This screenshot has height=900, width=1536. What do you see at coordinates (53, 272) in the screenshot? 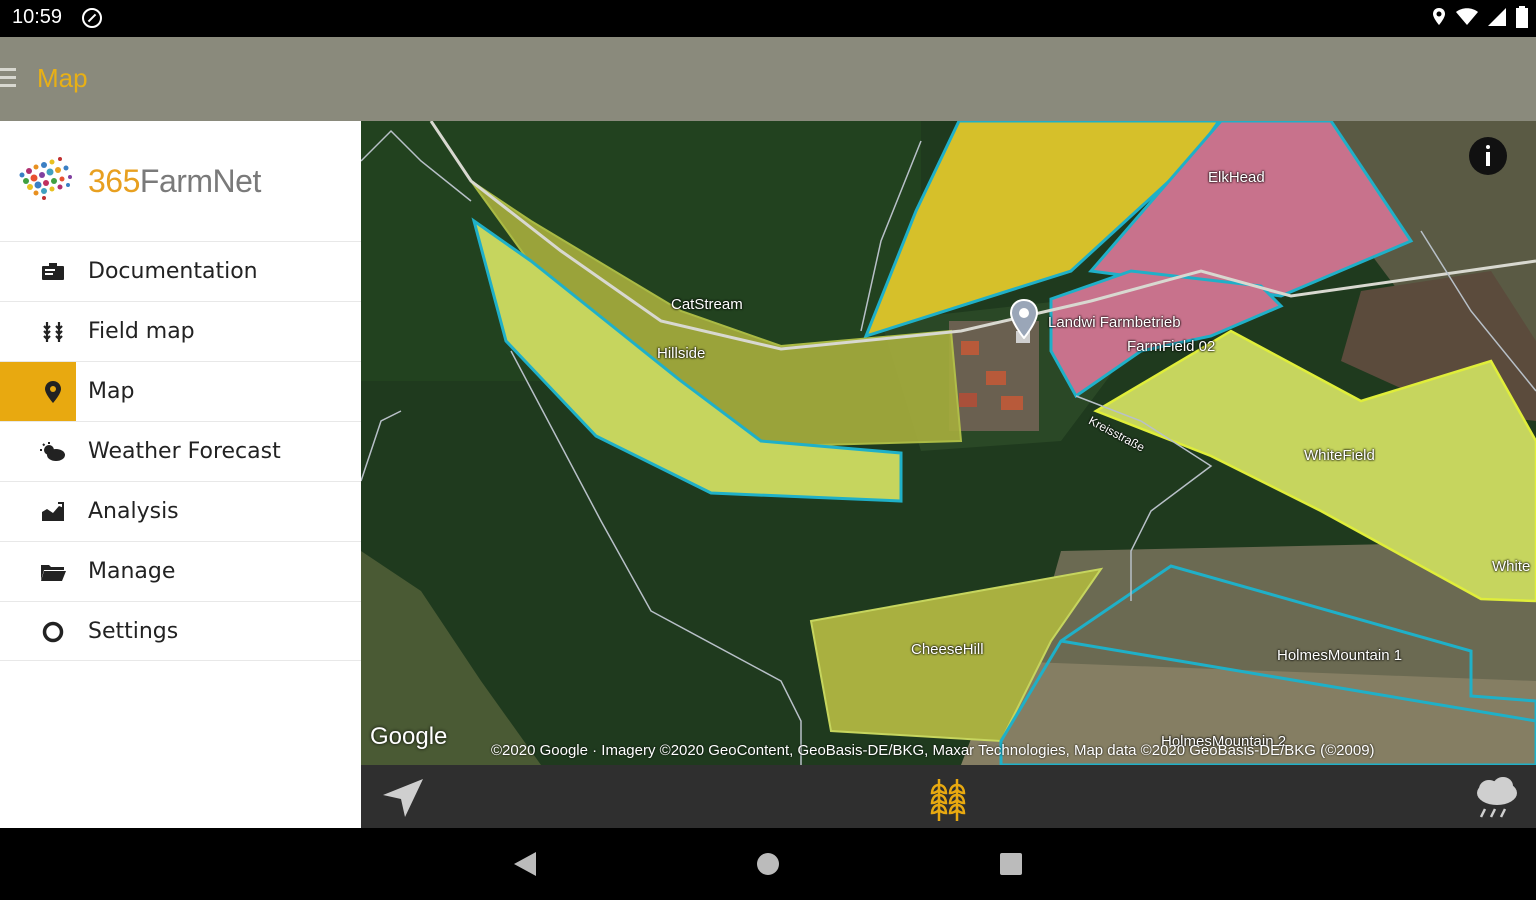
I see `documentation-icon` at bounding box center [53, 272].